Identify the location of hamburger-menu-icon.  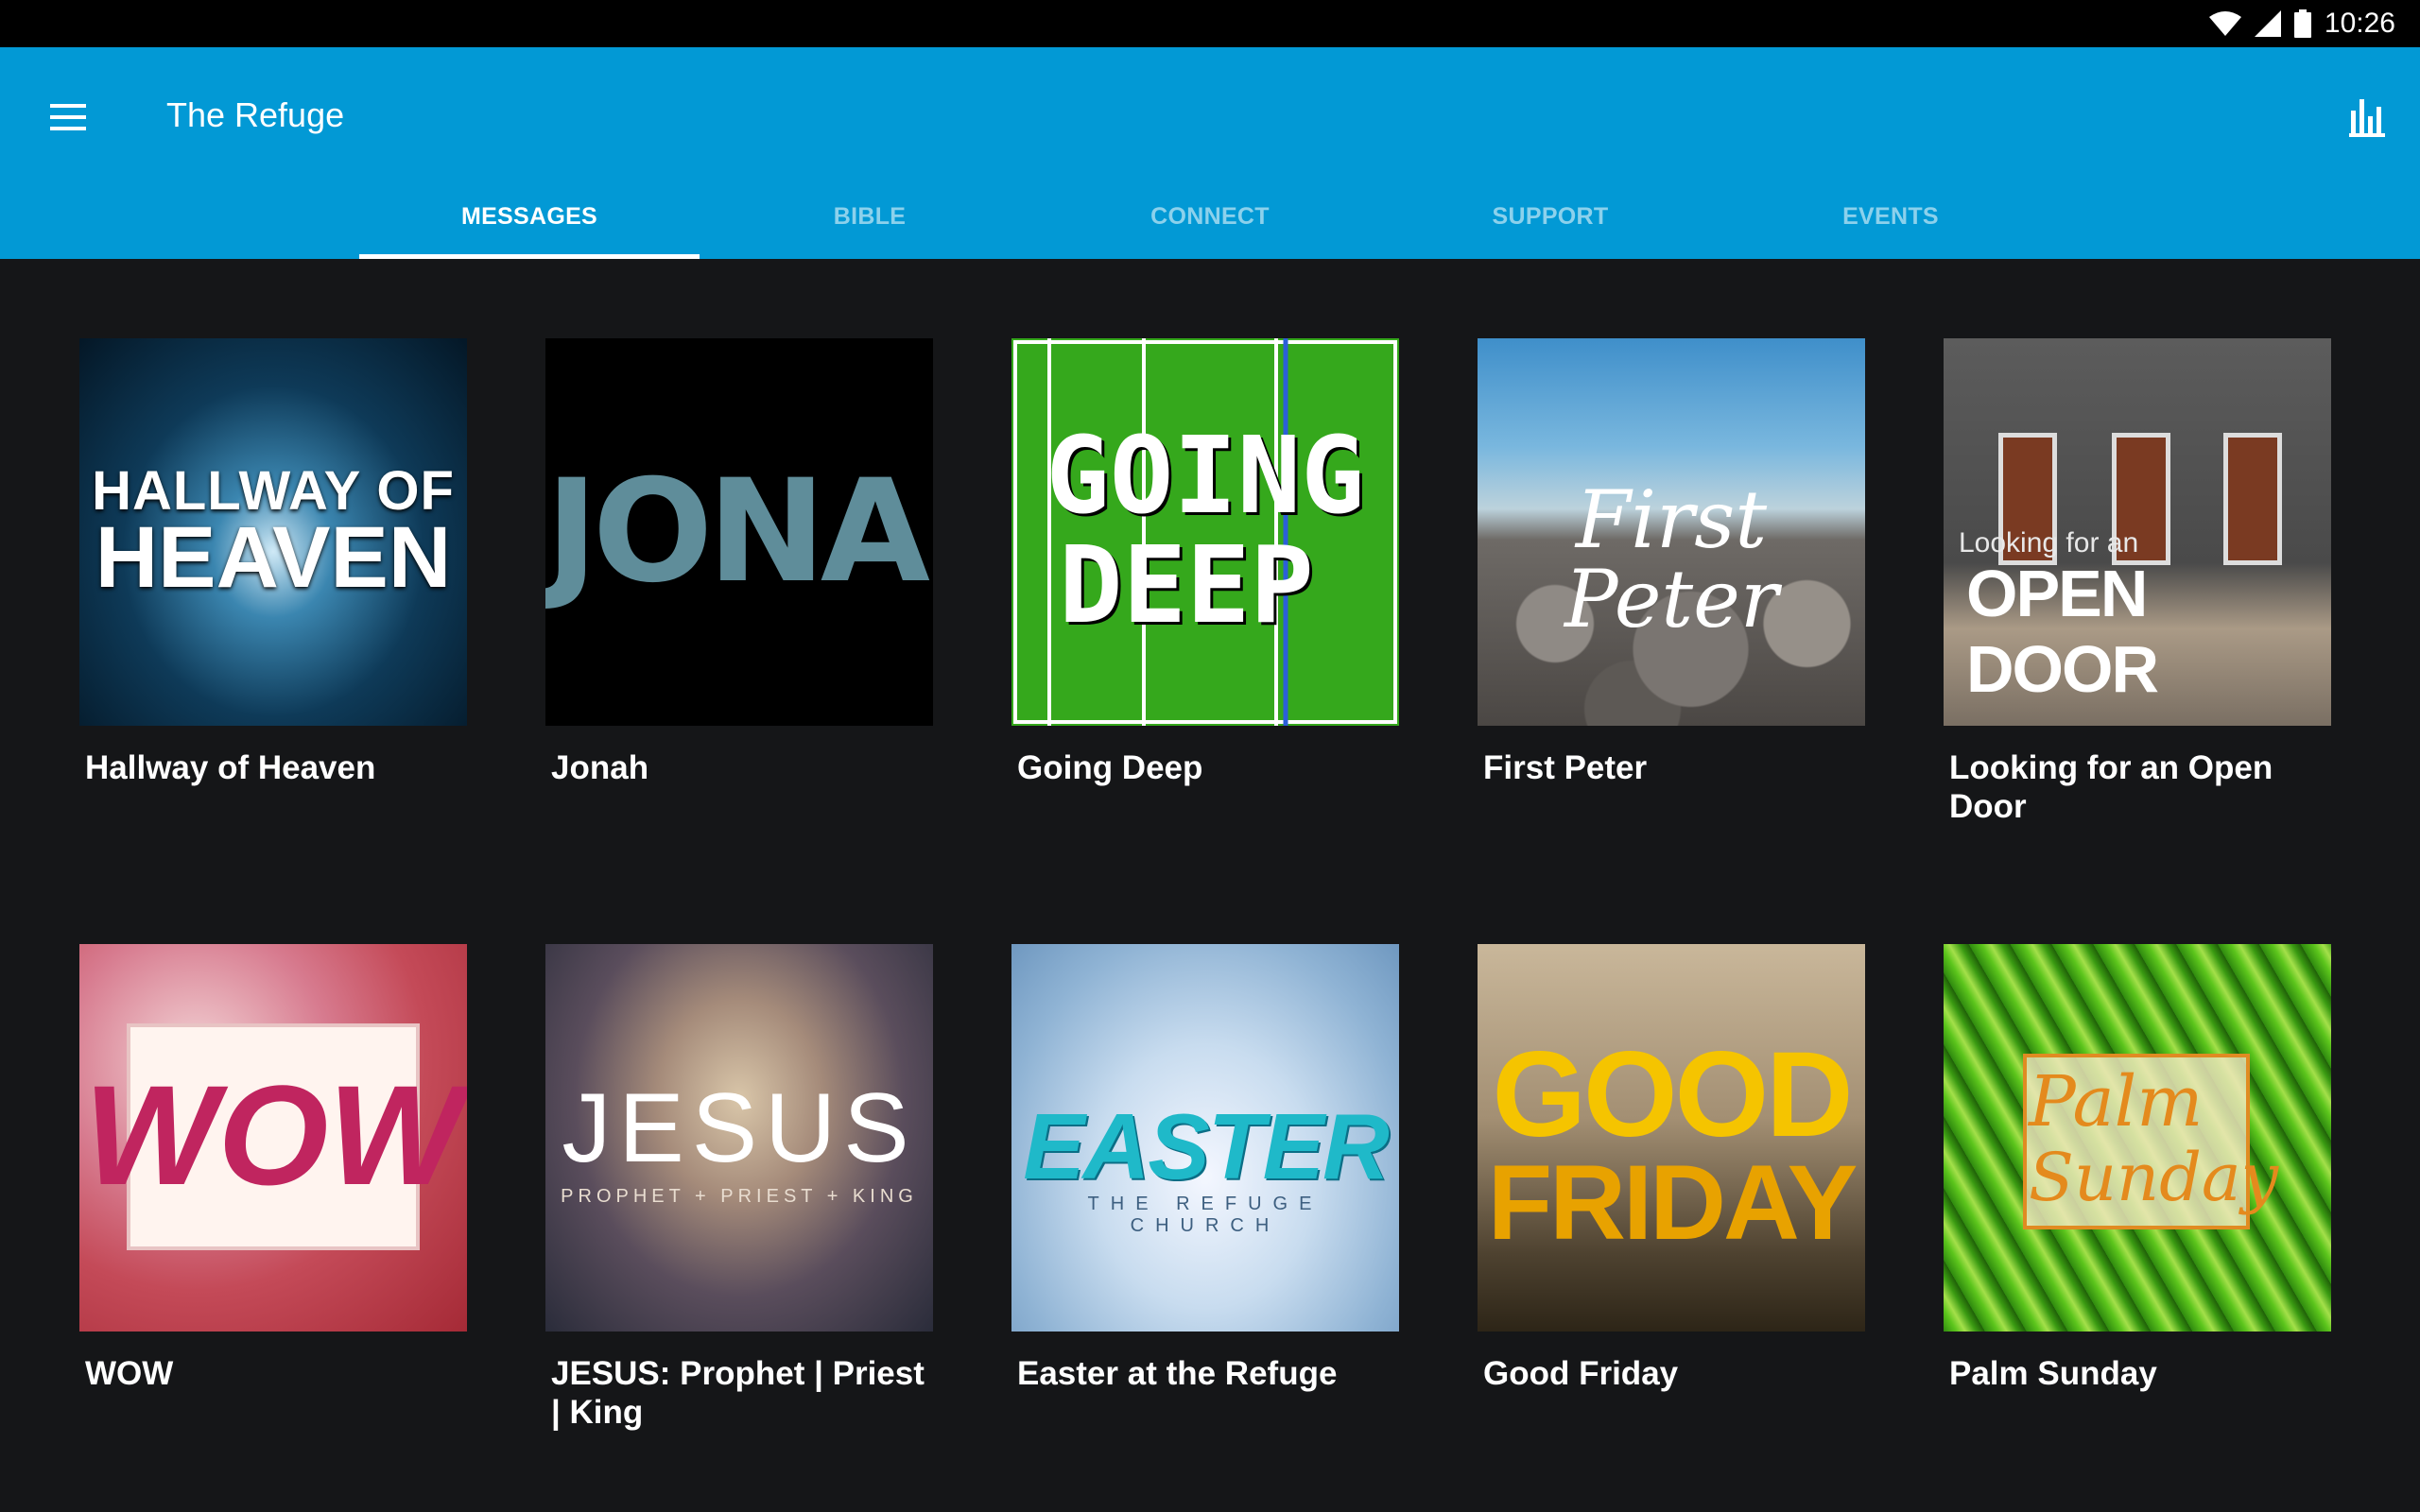
(68, 117).